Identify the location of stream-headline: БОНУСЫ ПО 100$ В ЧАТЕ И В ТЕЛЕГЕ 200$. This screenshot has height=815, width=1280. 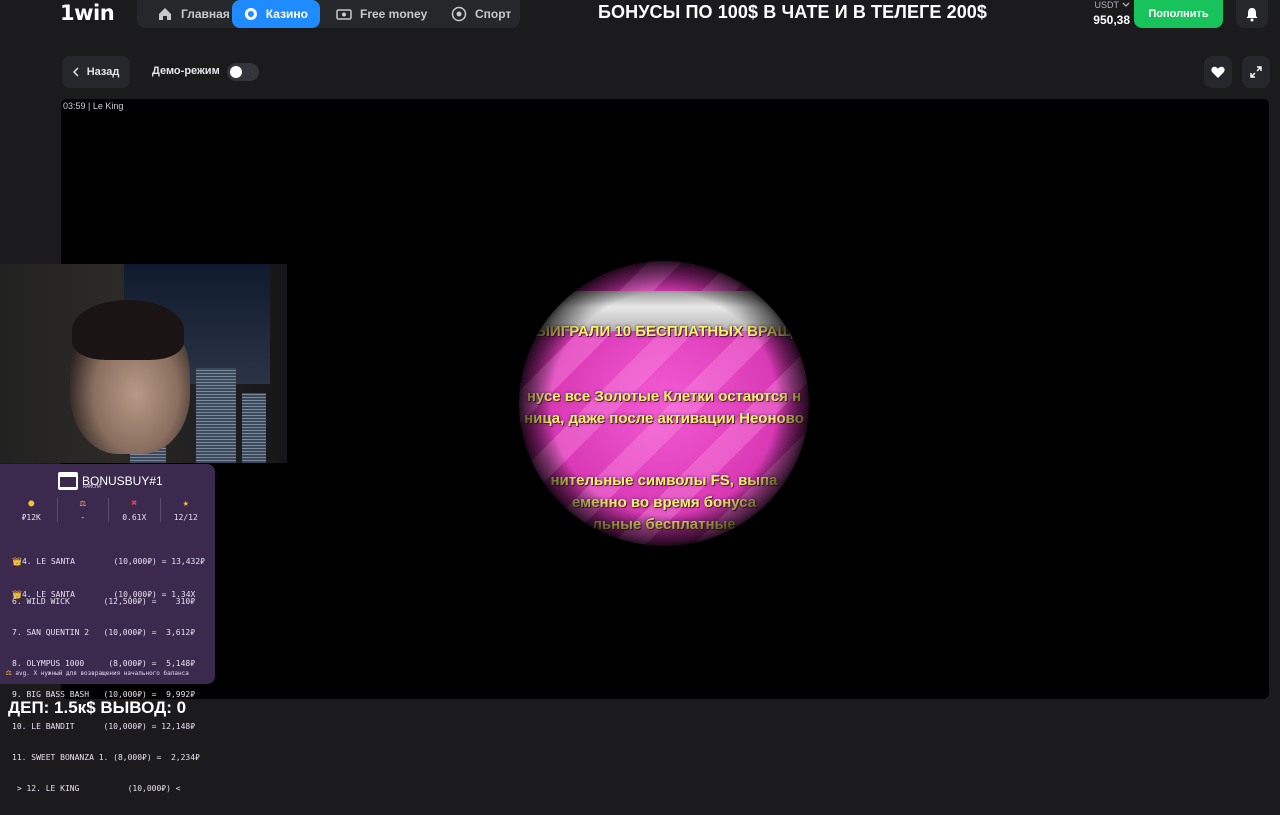
(793, 12).